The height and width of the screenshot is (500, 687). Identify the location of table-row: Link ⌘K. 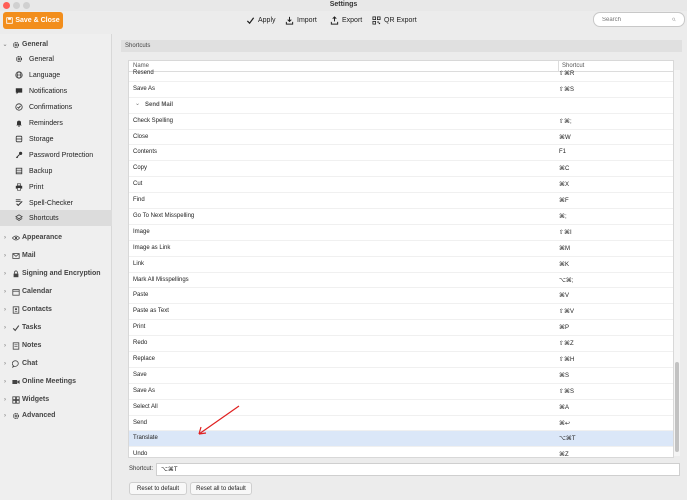
(401, 265).